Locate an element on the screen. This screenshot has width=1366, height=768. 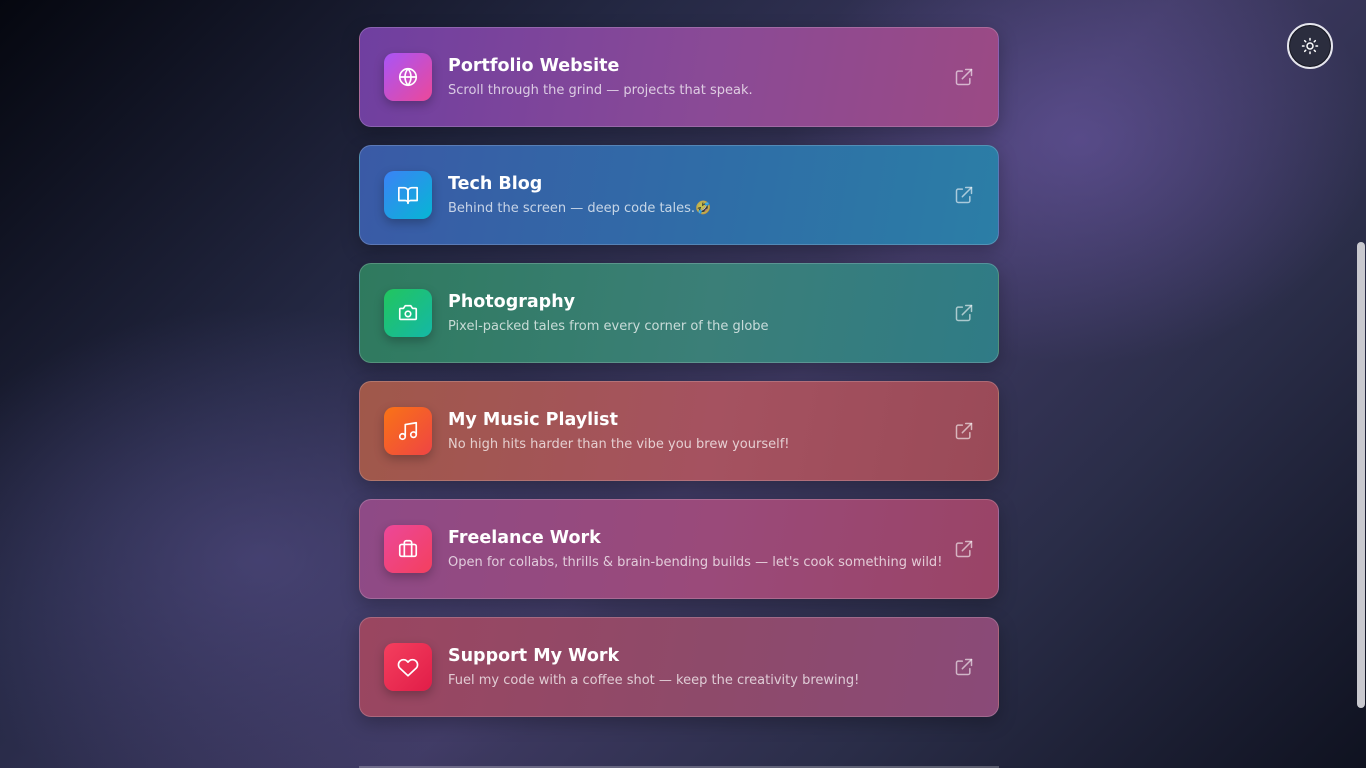
music-icon is located at coordinates (408, 431).